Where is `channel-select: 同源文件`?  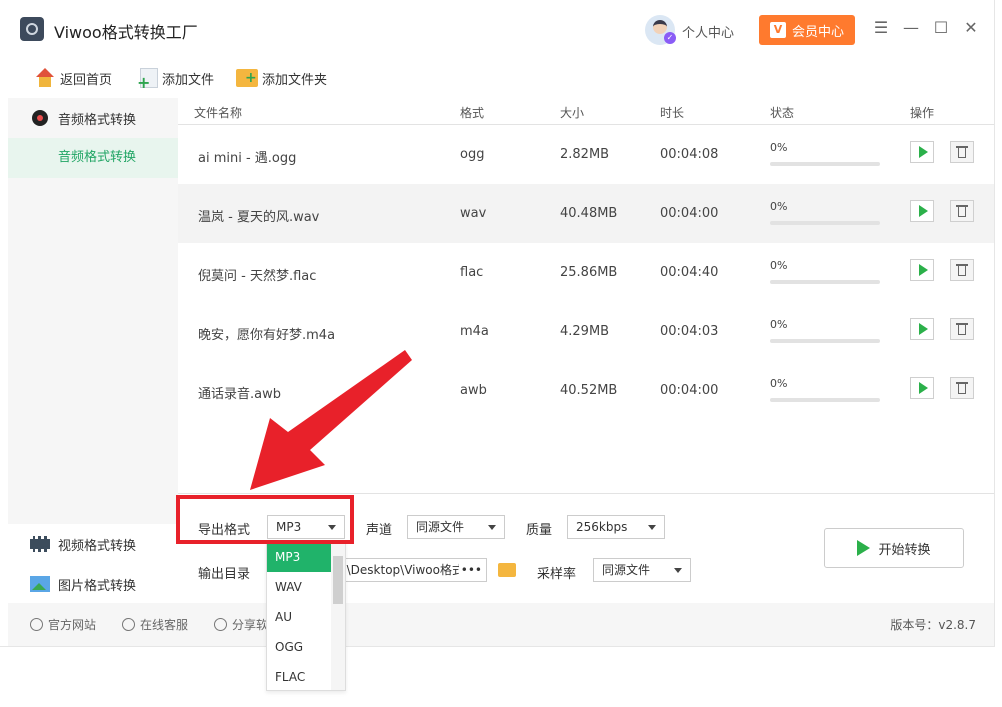
channel-select: 同源文件 is located at coordinates (456, 527).